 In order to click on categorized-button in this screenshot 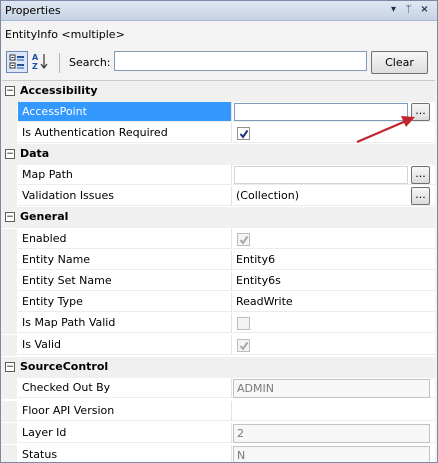, I will do `click(17, 62)`.